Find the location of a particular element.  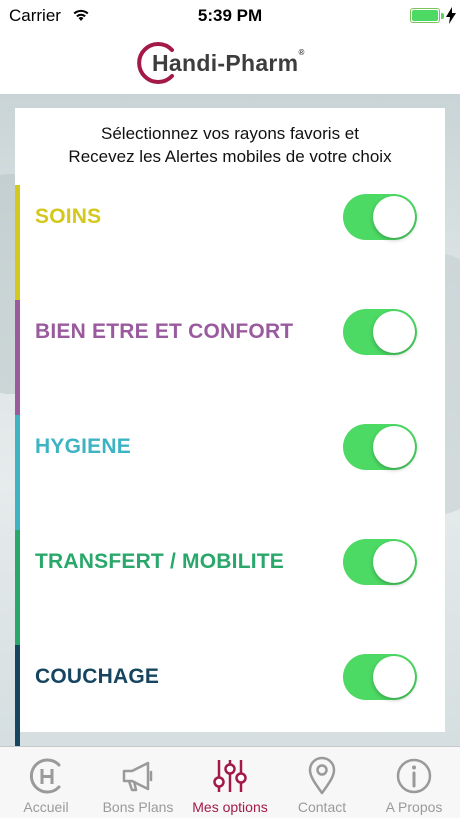

tab-a-propos: A Propos is located at coordinates (414, 782).